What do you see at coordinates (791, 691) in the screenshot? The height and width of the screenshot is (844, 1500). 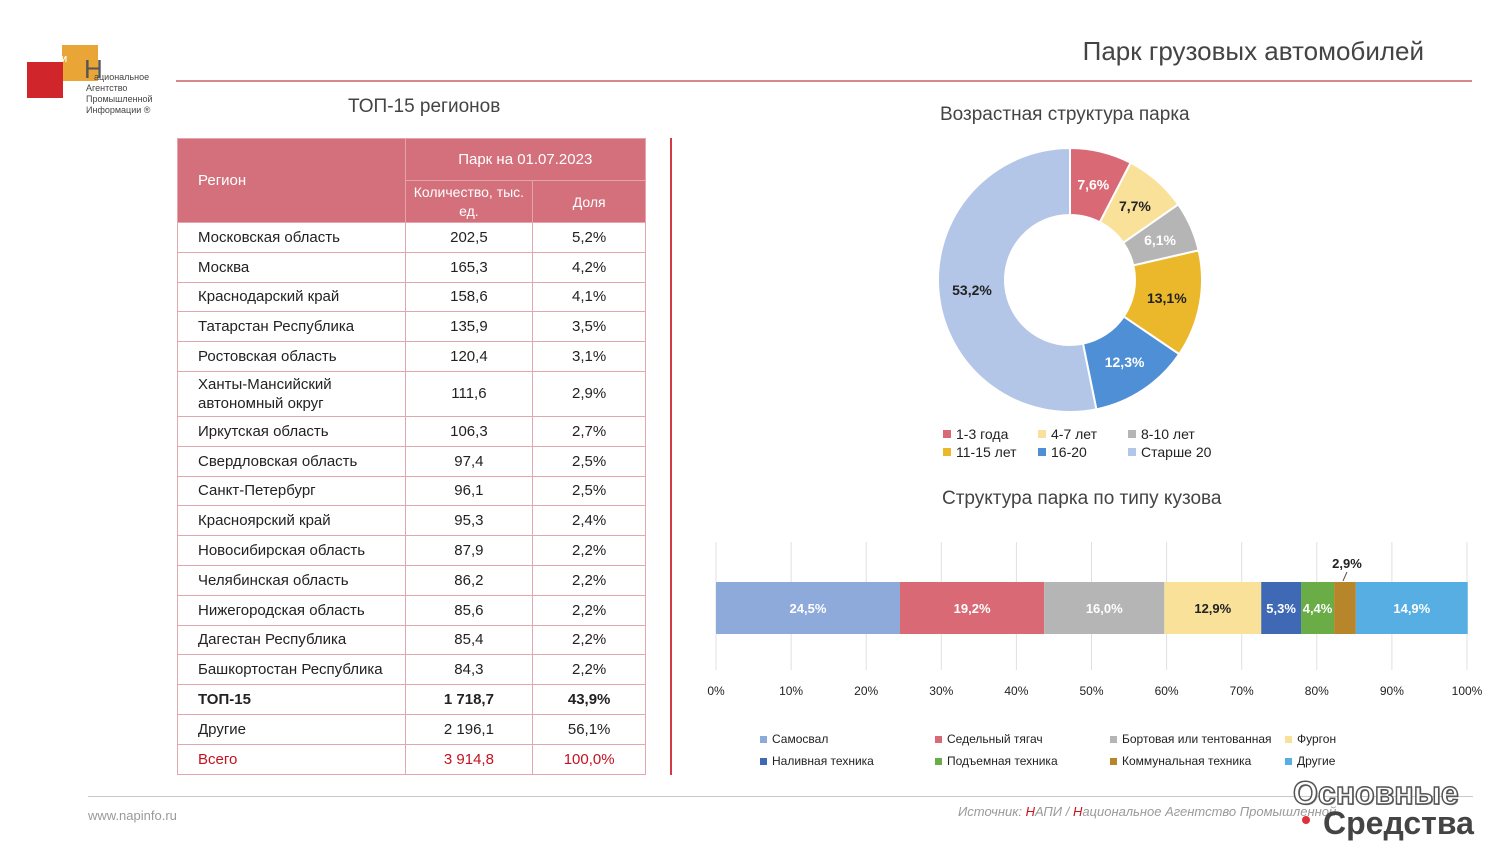 I see `x-tick-label: 10%` at bounding box center [791, 691].